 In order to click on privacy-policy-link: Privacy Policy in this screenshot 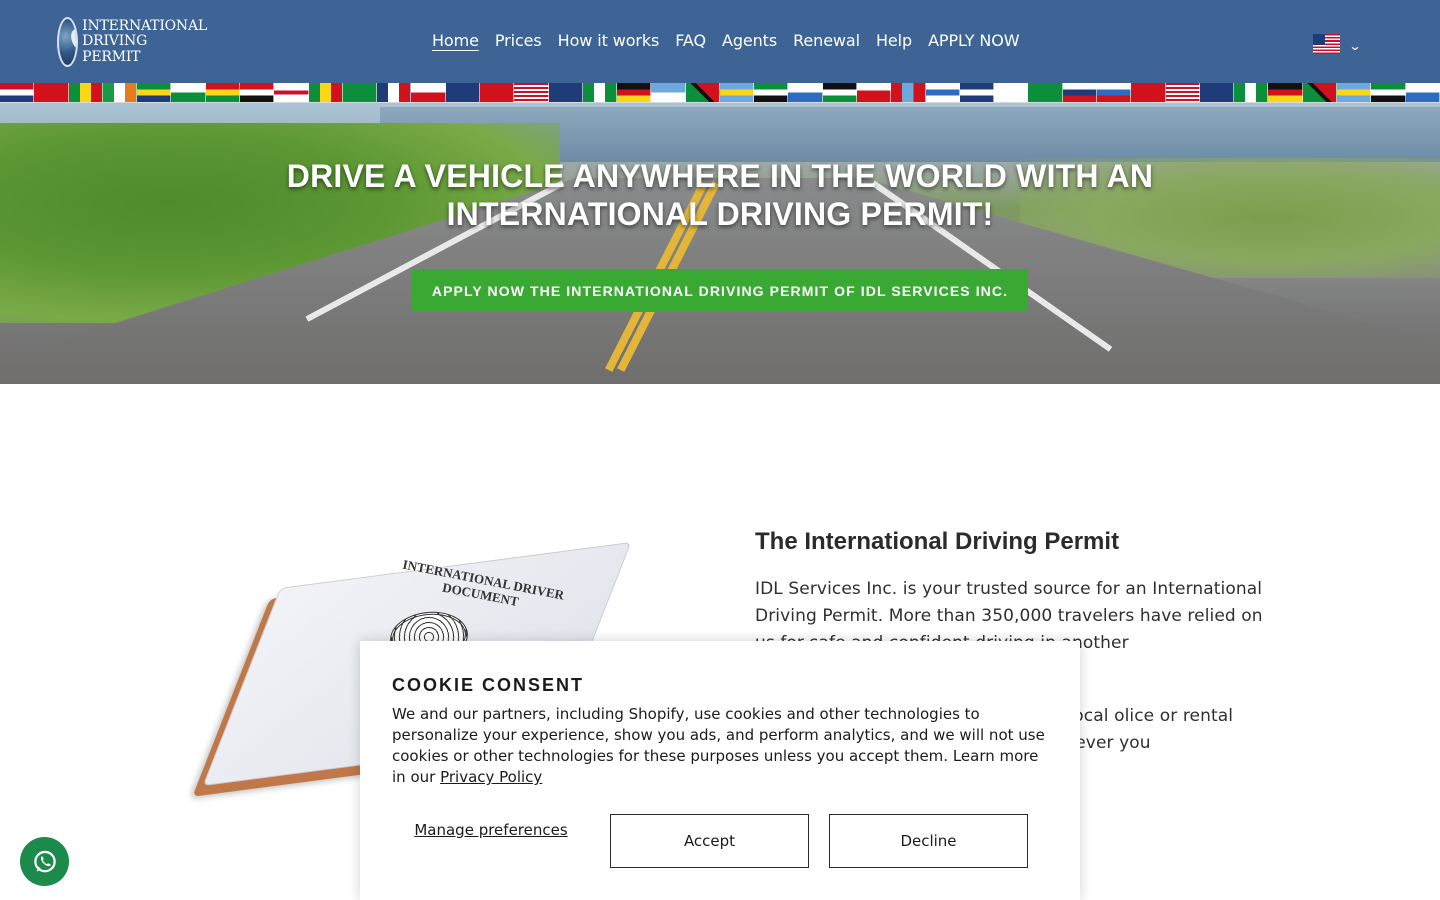, I will do `click(491, 777)`.